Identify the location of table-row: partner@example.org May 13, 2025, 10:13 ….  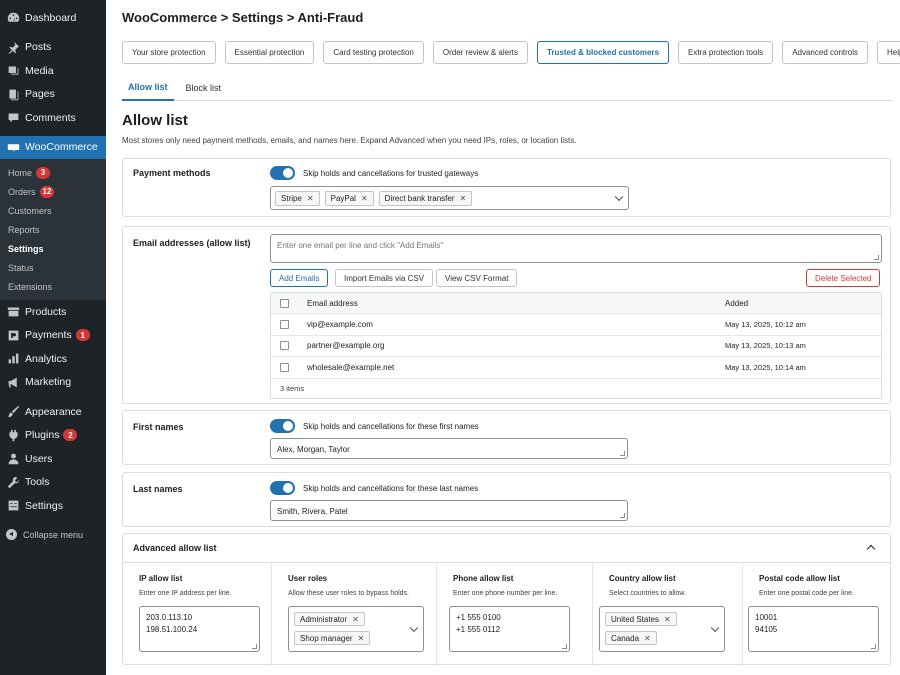
(576, 346).